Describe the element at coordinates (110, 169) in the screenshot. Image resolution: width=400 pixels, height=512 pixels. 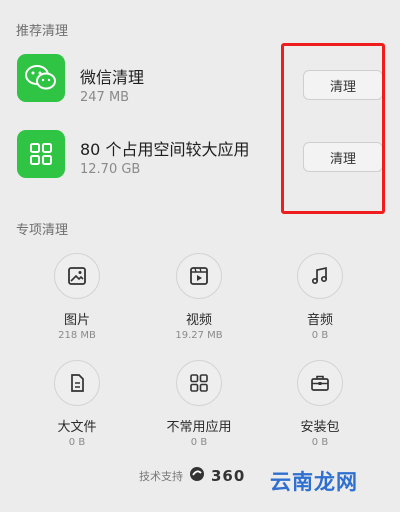
I see `large-apps-size: 12.70 GB` at that location.